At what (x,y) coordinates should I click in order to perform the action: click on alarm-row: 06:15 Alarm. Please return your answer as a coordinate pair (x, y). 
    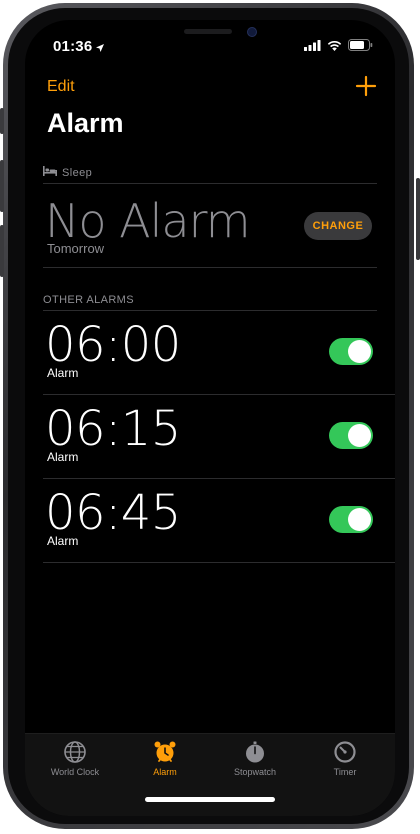
    Looking at the image, I should click on (210, 437).